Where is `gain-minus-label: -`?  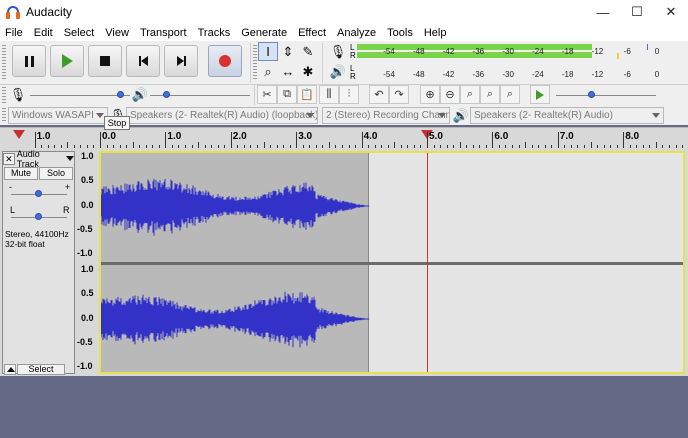 gain-minus-label: - is located at coordinates (10, 187).